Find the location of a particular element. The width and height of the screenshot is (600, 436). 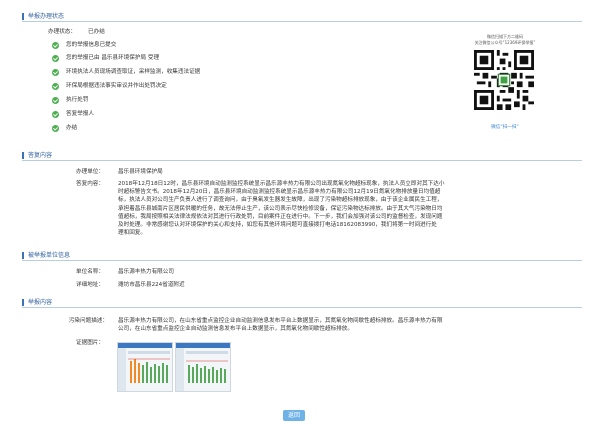

status-step-text: 办结 is located at coordinates (72, 128).